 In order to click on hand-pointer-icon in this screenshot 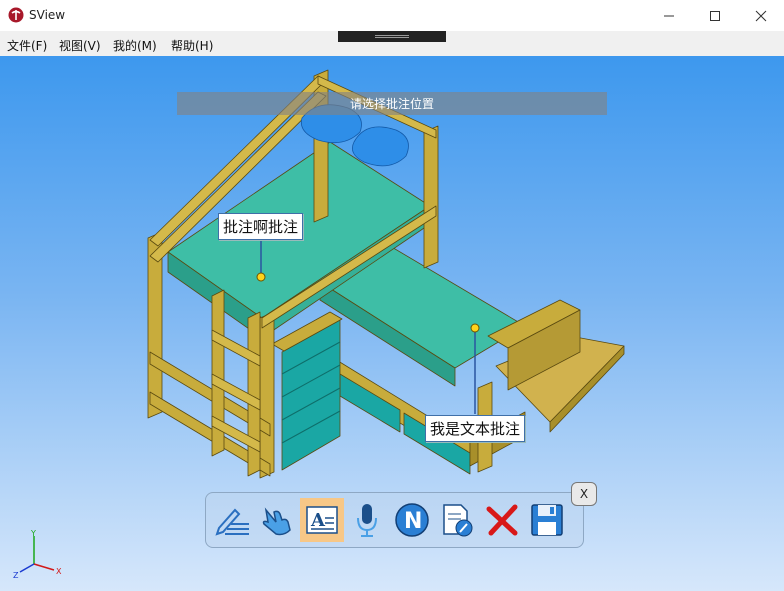, I will do `click(276, 521)`.